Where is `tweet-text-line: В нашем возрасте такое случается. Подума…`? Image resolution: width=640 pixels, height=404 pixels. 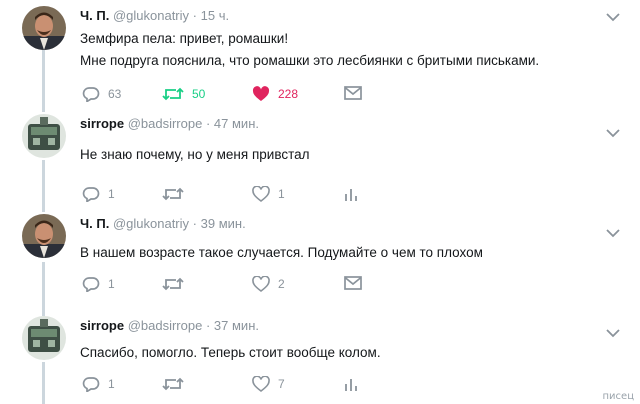 tweet-text-line: В нашем возрасте такое случается. Подума… is located at coordinates (281, 252).